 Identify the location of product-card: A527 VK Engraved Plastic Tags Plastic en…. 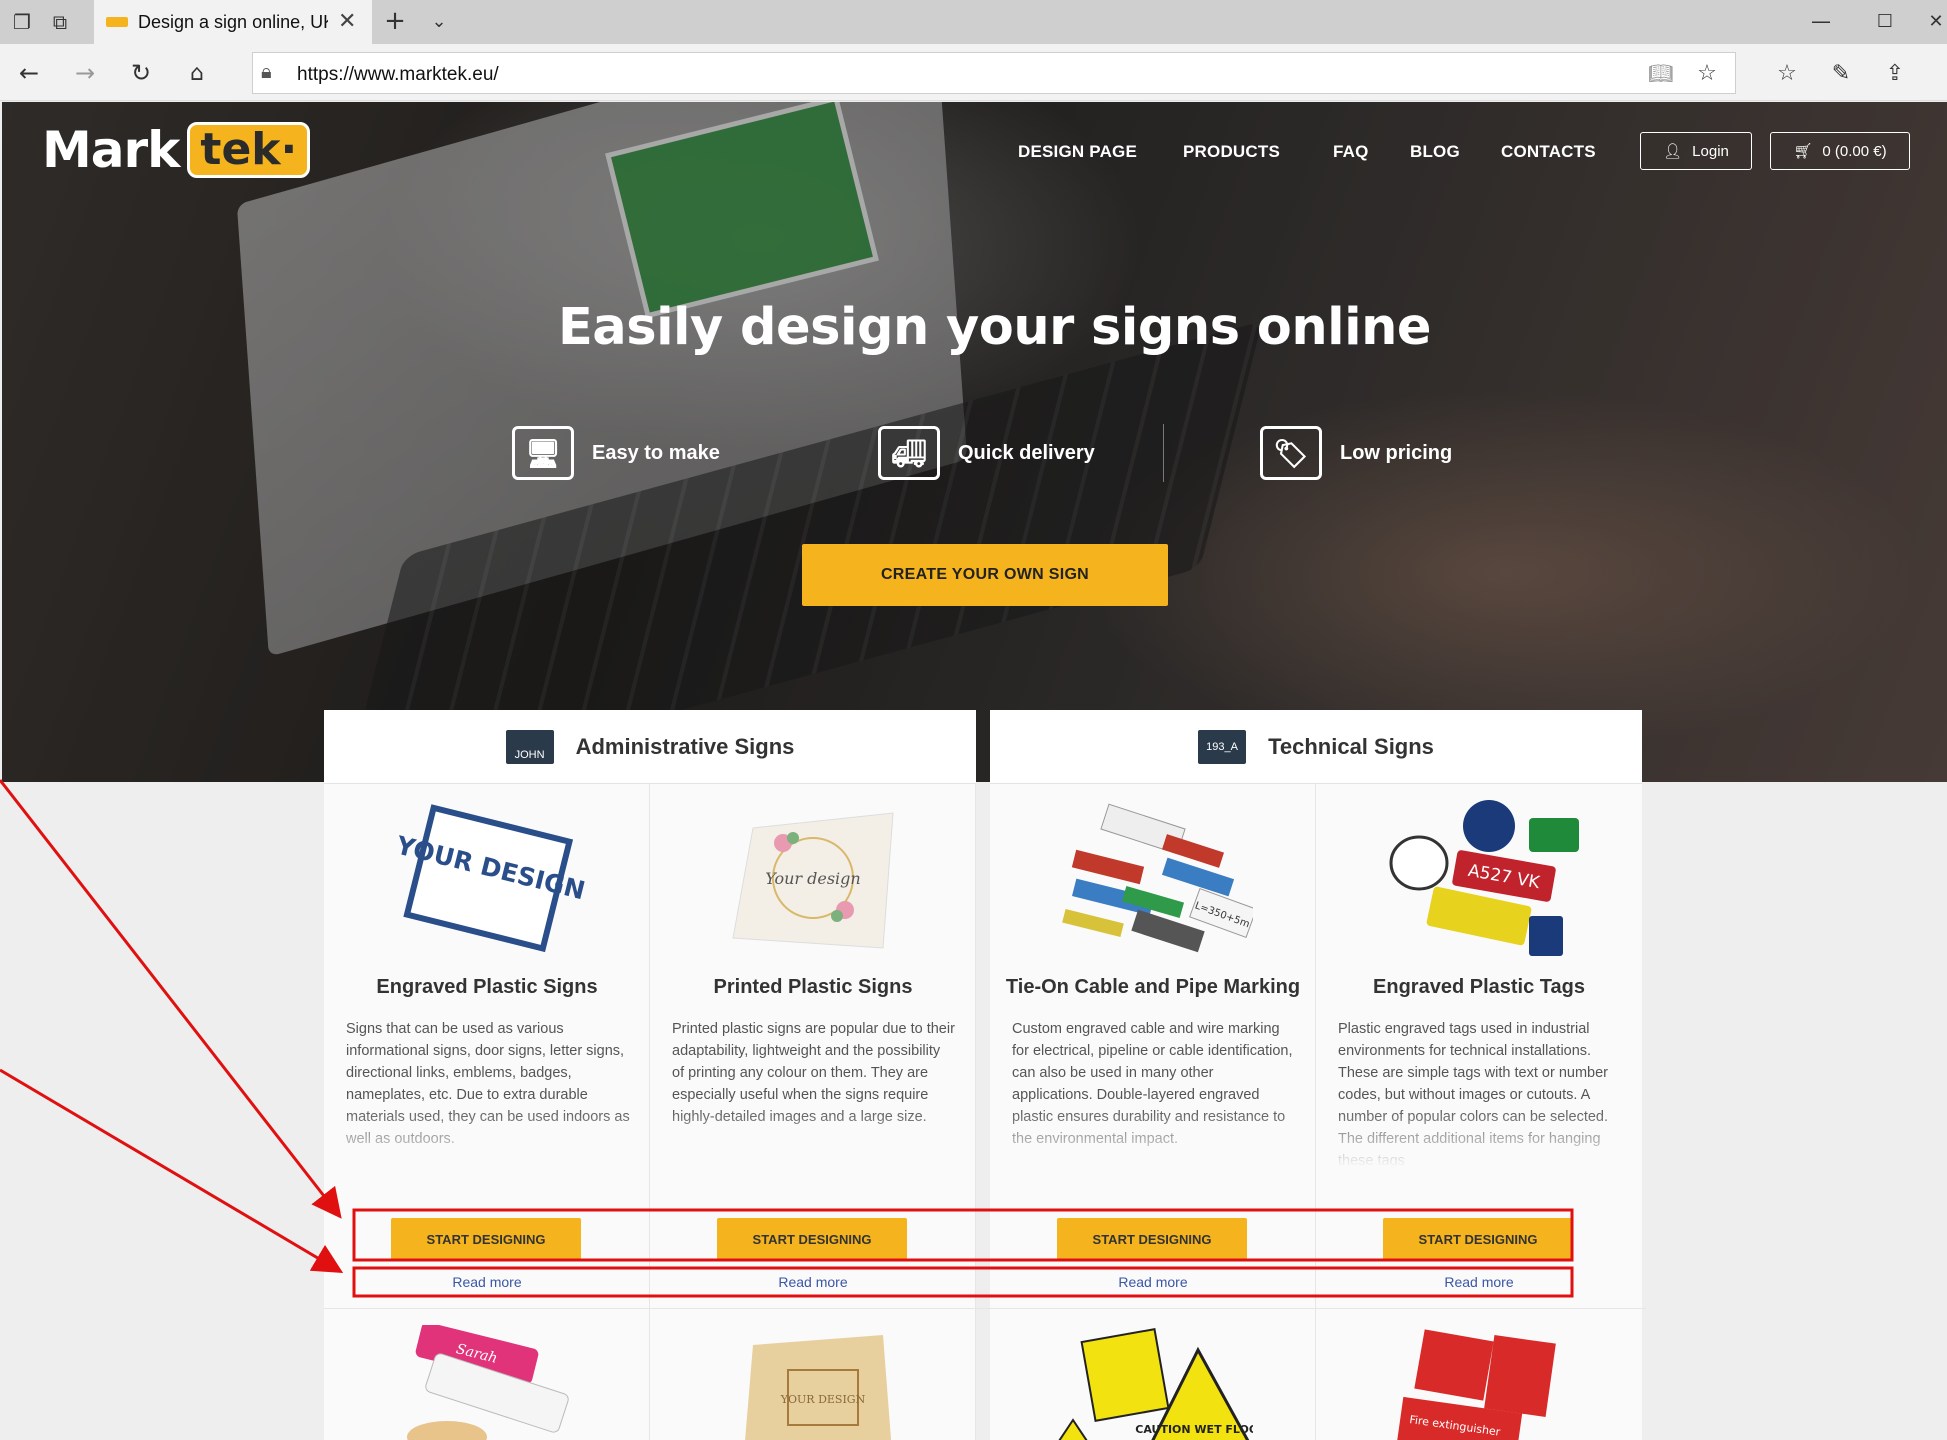
(1479, 1046).